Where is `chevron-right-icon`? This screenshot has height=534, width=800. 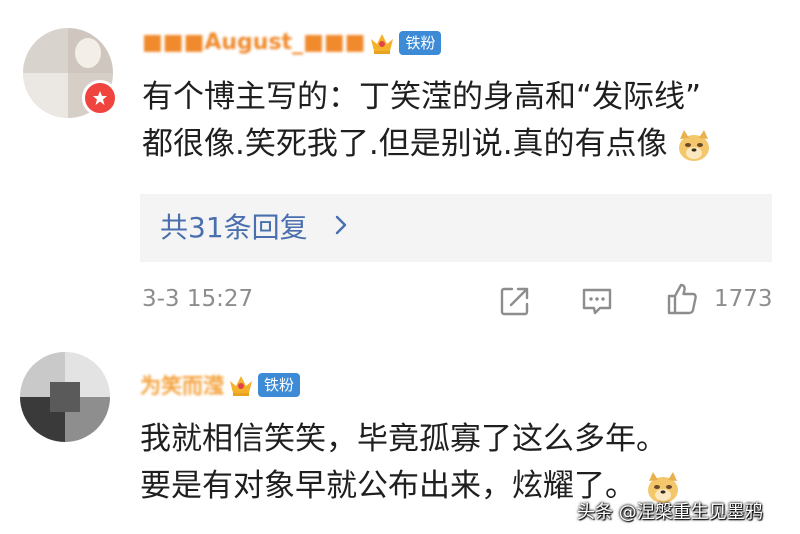
chevron-right-icon is located at coordinates (341, 225).